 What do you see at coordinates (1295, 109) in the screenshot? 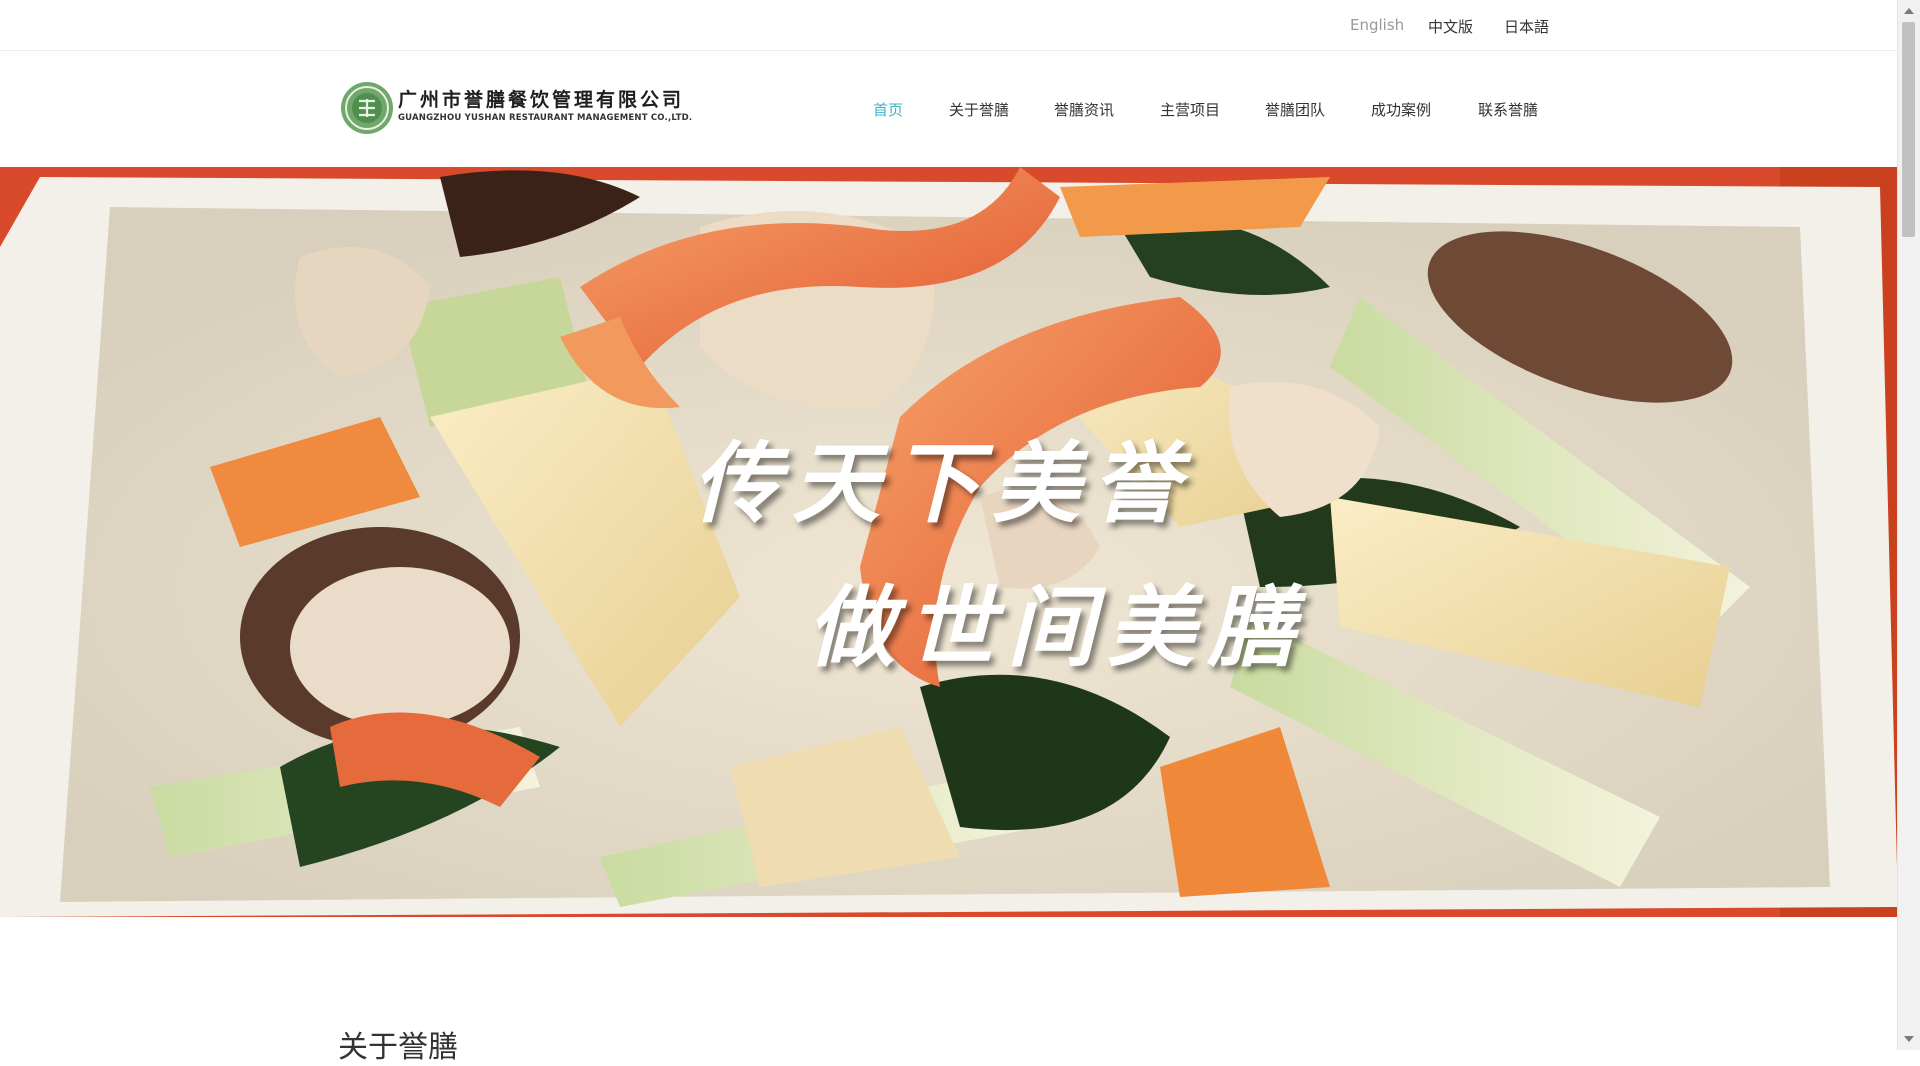
I see `nav-item-team: 誉膳团队` at bounding box center [1295, 109].